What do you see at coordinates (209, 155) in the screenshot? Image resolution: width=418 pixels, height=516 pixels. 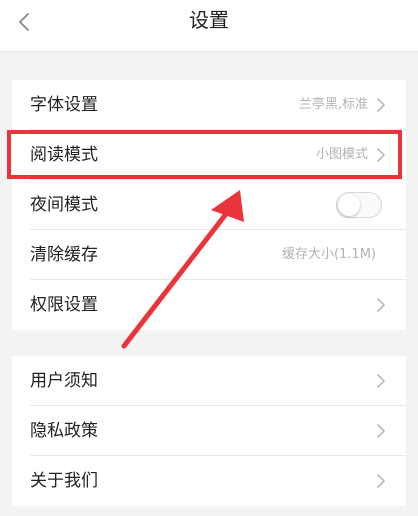 I see `reading-mode-row: 阅读模式 小图模式` at bounding box center [209, 155].